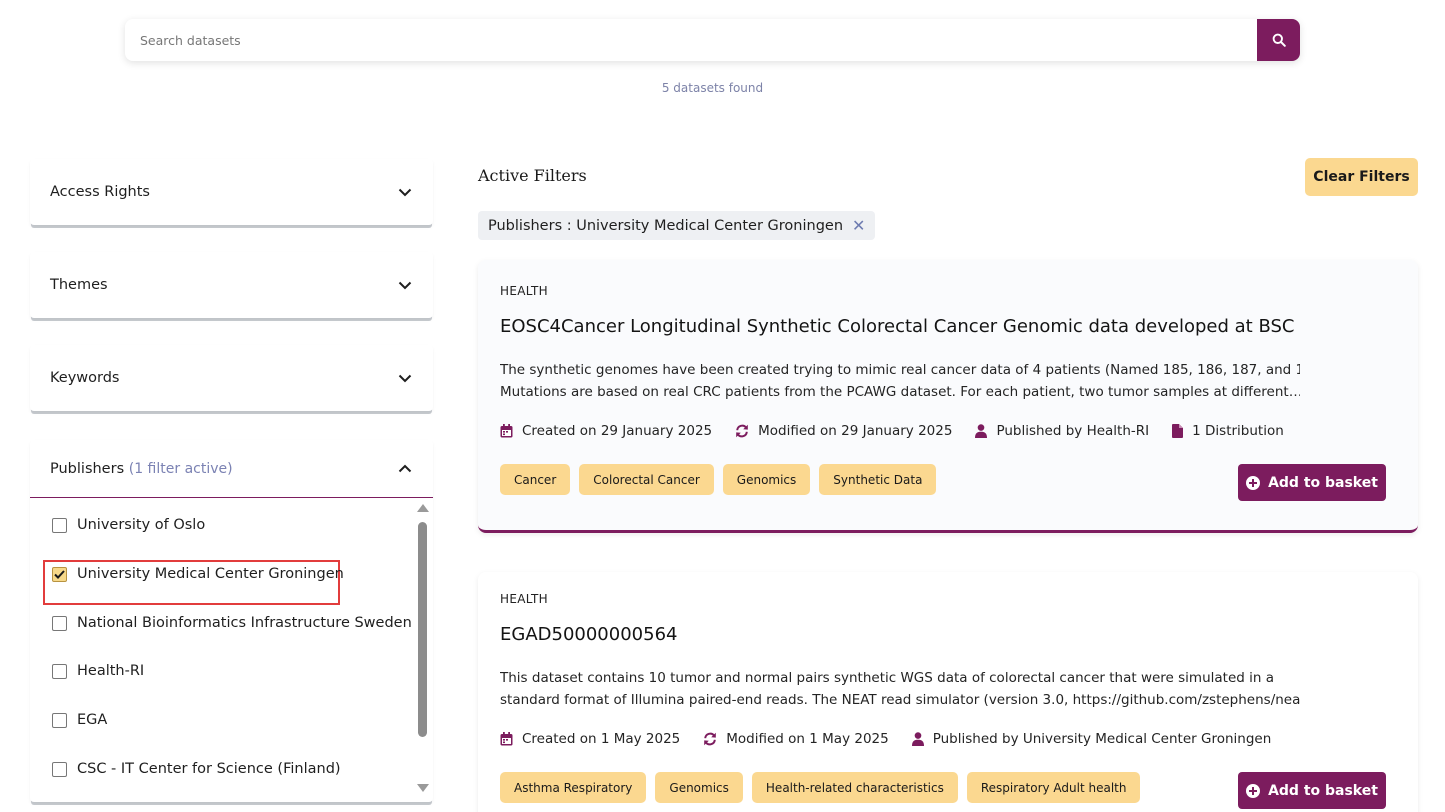  I want to click on checkbox-checked, so click(59, 574).